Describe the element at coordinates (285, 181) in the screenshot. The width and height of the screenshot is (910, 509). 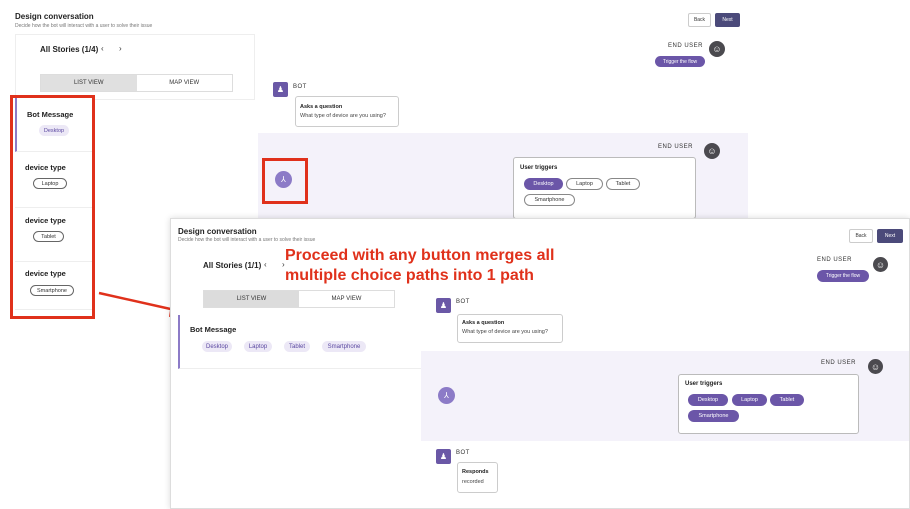
I see `highlight-box-merge` at that location.